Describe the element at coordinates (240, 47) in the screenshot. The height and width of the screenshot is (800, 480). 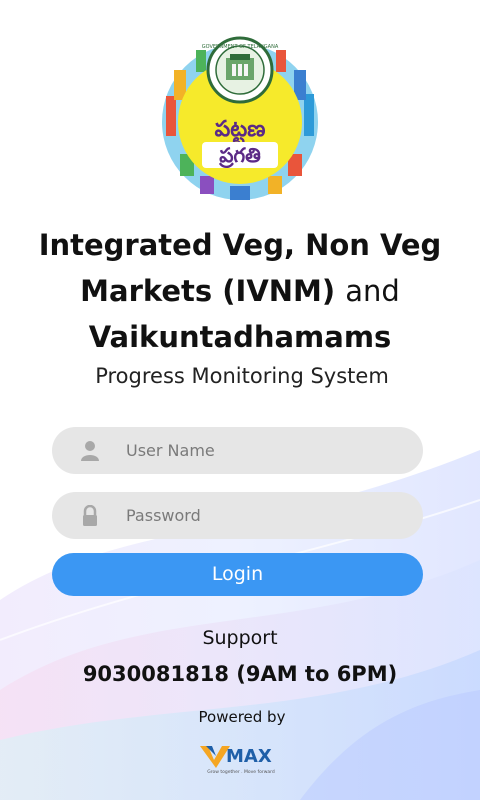
I see `svg-text: GOVERNMENT OF TELANGANA` at that location.